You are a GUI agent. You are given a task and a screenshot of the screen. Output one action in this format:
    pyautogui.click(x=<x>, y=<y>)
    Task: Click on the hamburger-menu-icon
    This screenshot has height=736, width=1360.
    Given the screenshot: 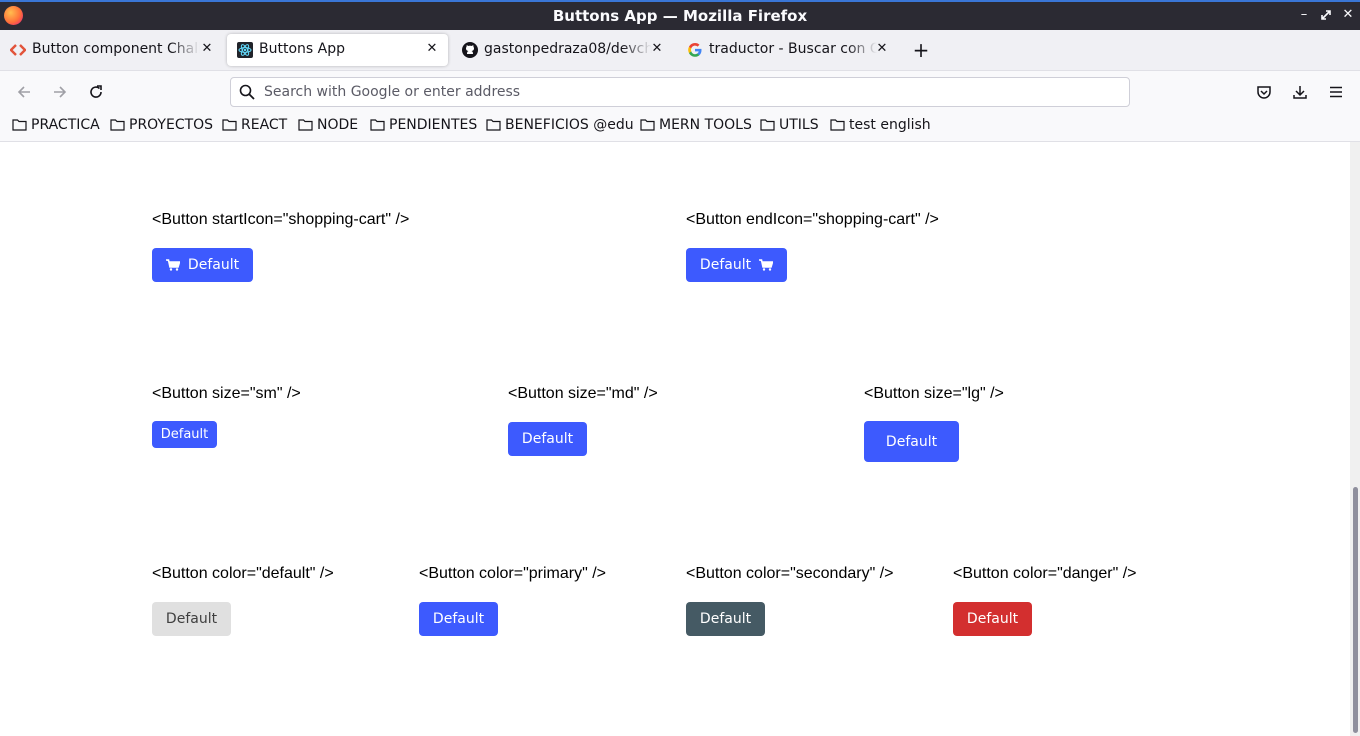 What is the action you would take?
    pyautogui.click(x=1336, y=92)
    